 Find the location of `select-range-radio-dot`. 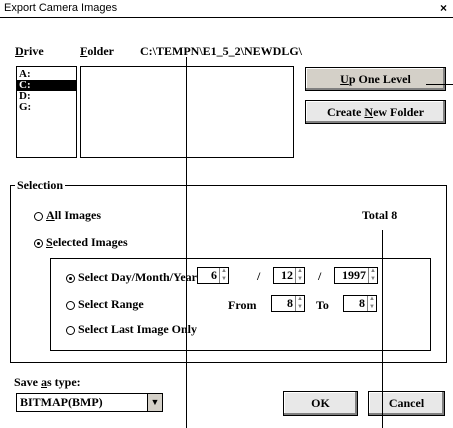

select-range-radio-dot is located at coordinates (70, 305).